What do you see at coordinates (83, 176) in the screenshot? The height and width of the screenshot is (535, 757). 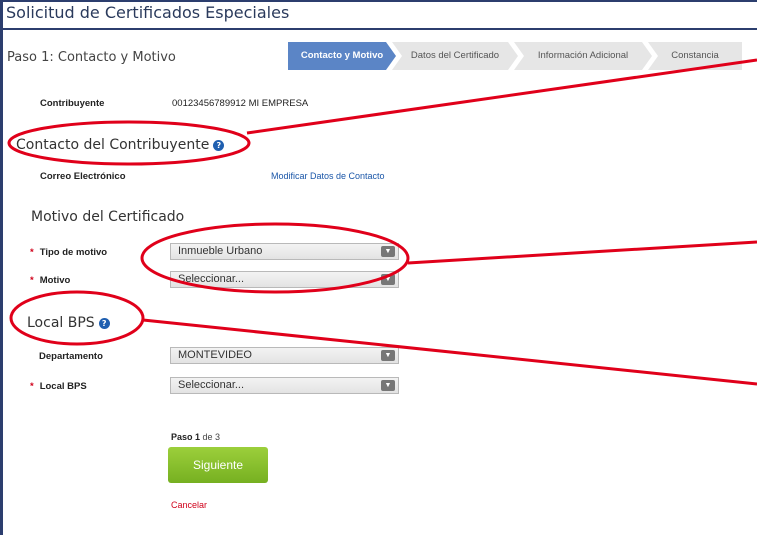 I see `email-label: Correo Electrónico` at bounding box center [83, 176].